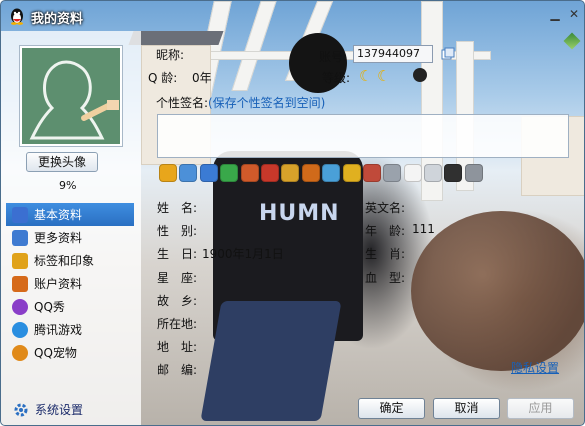  I want to click on location-label: 所在地:, so click(177, 324).